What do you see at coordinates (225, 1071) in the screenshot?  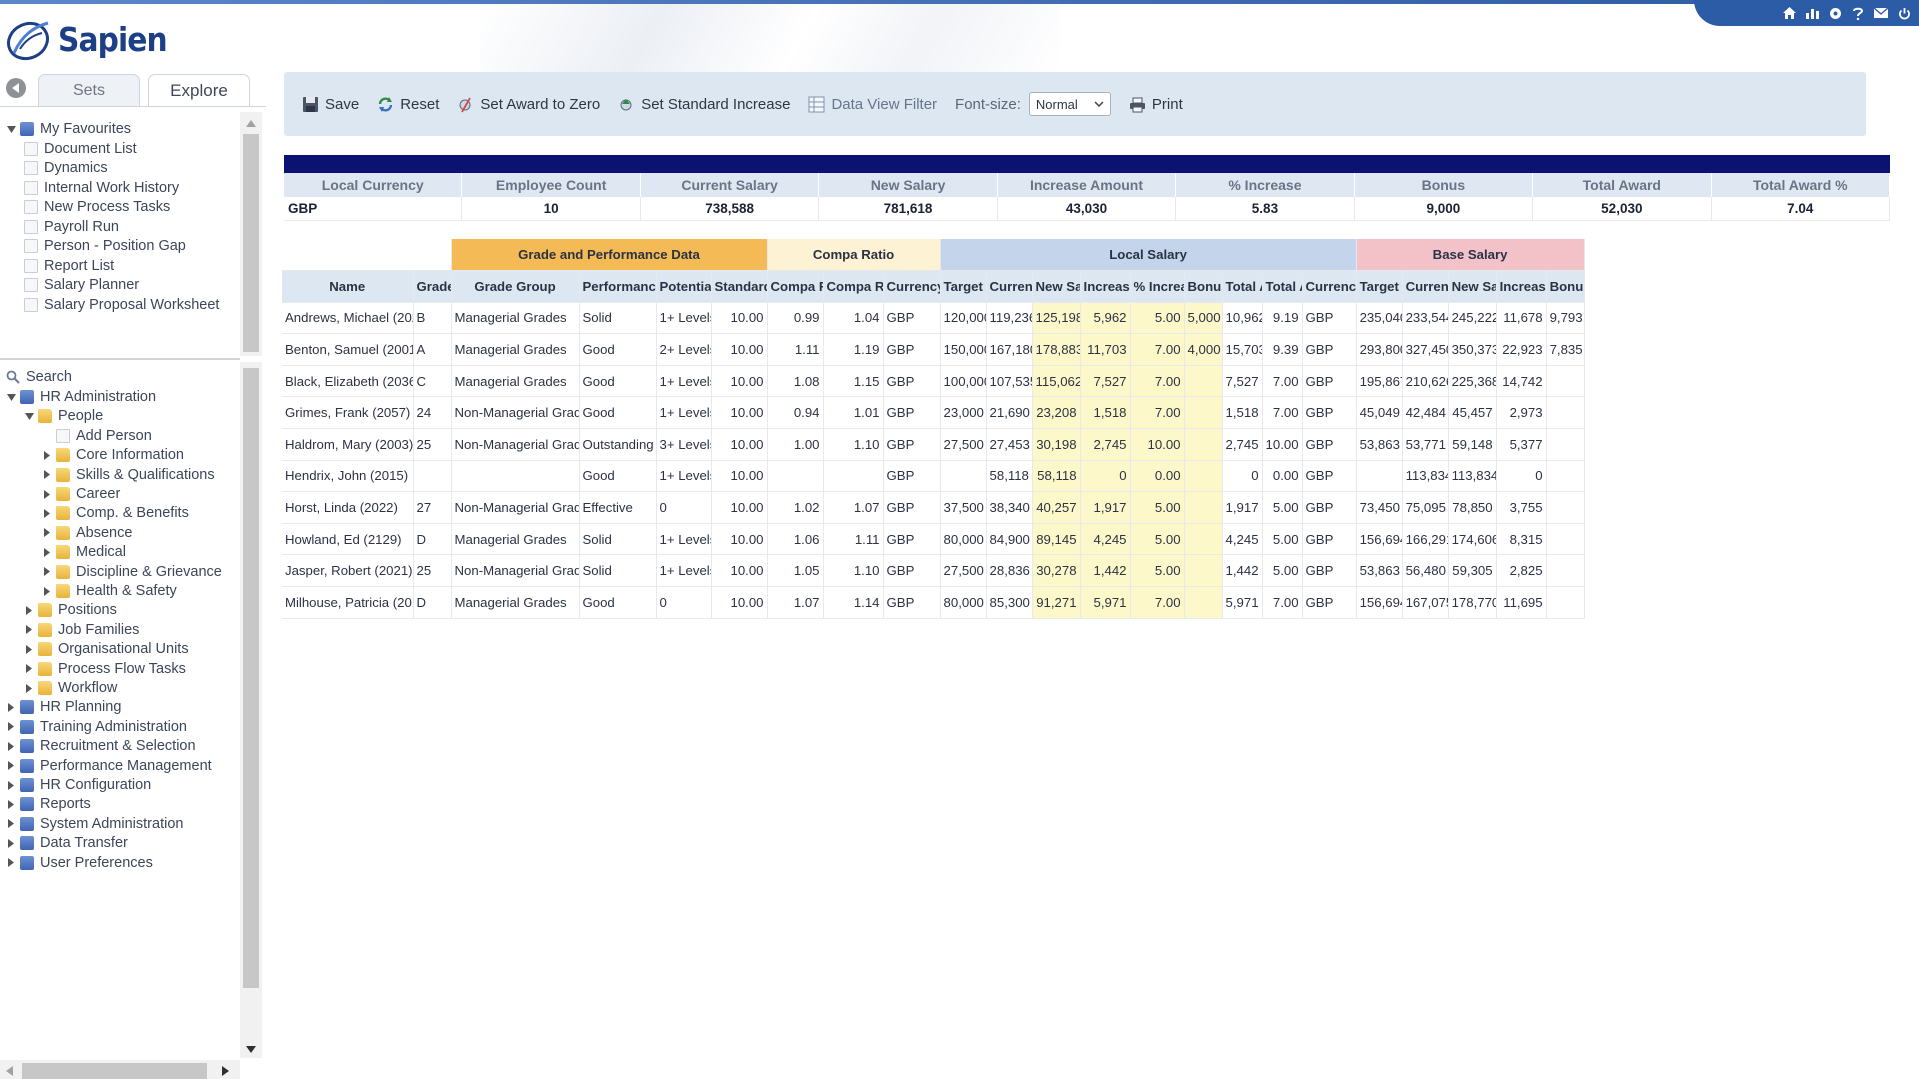 I see `scroll-right-icon` at bounding box center [225, 1071].